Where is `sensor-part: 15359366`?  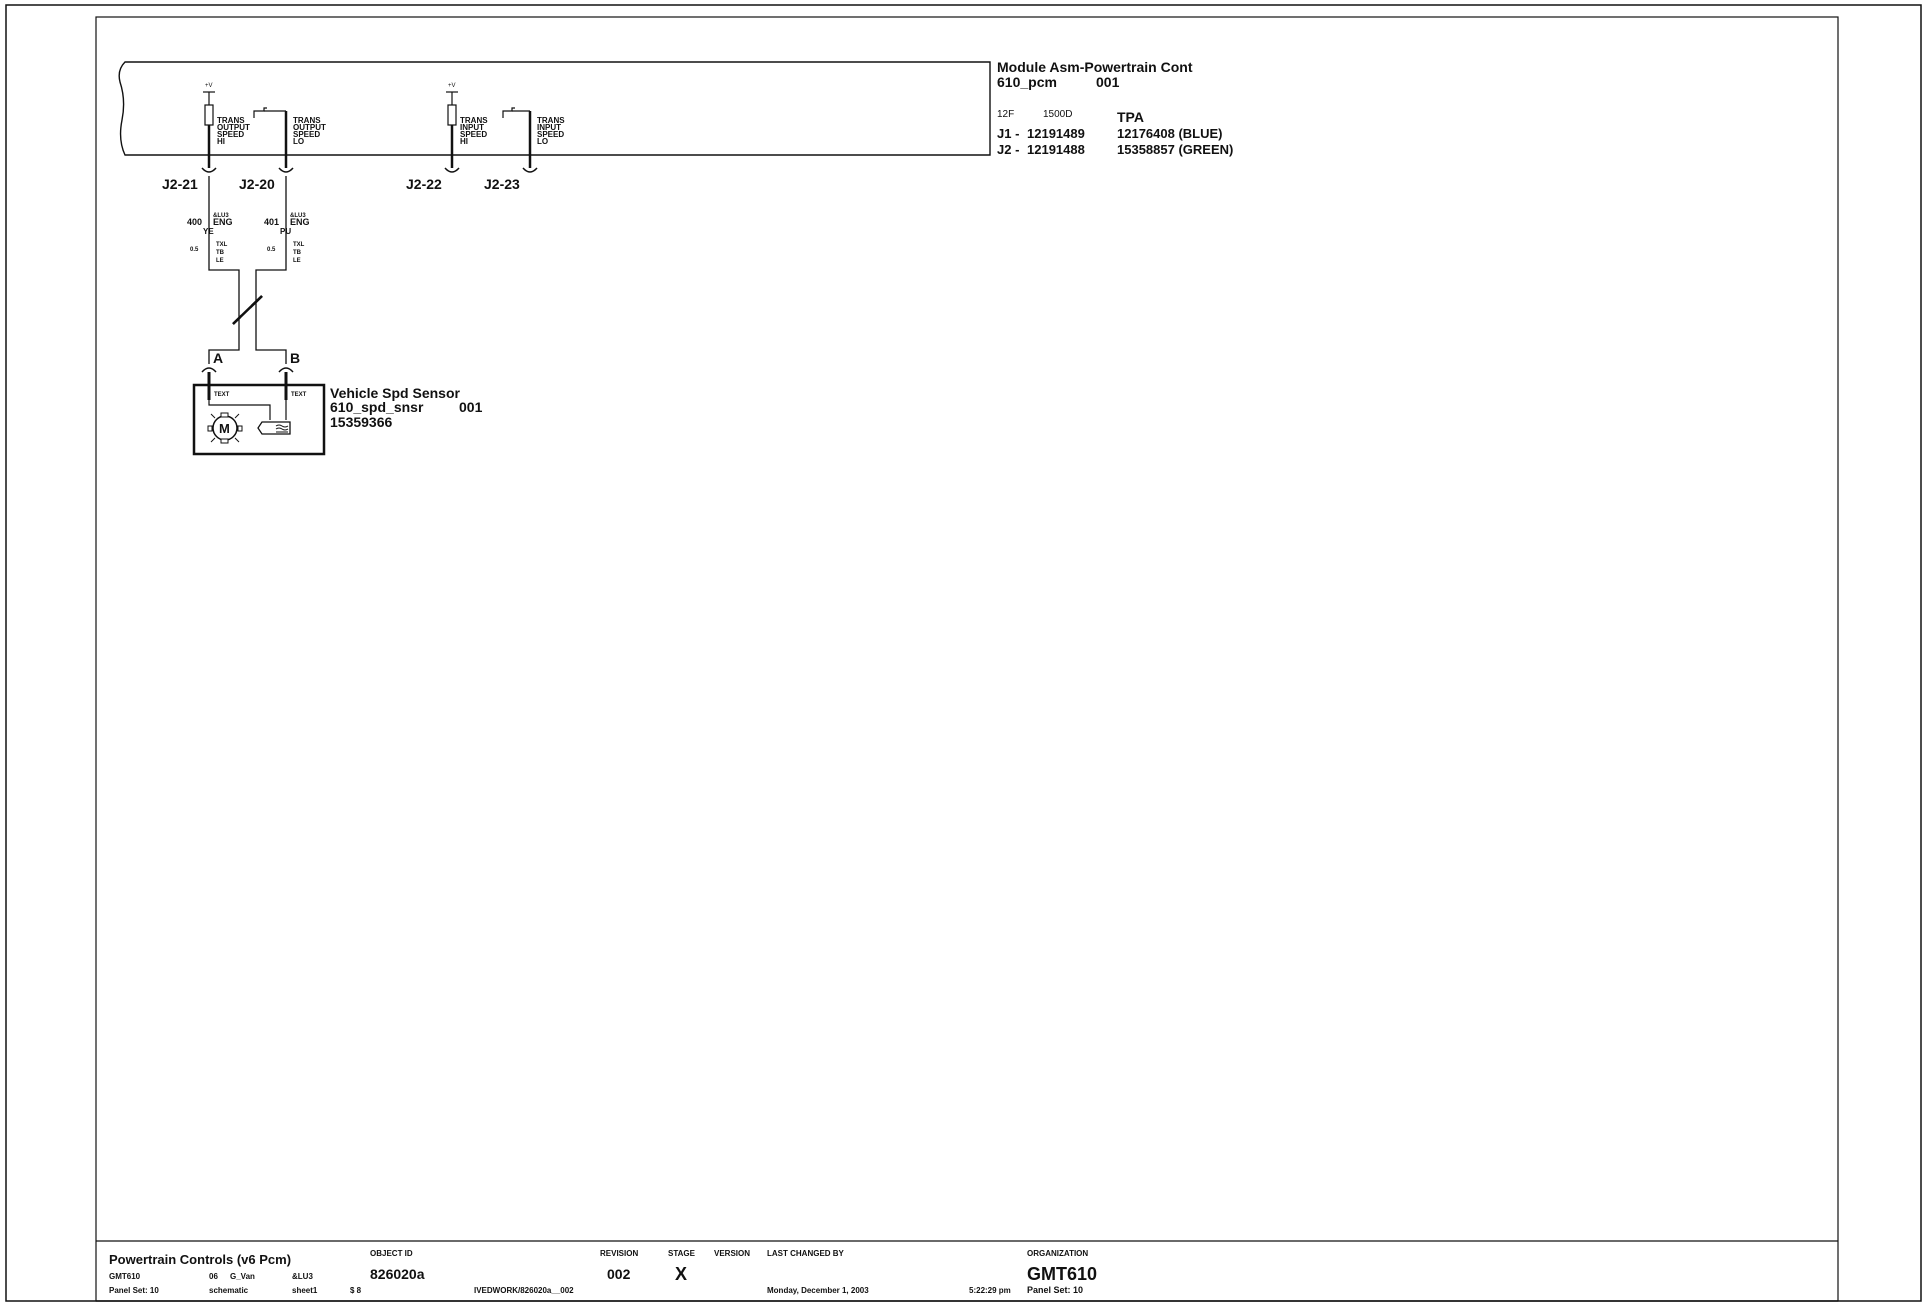
sensor-part: 15359366 is located at coordinates (361, 422).